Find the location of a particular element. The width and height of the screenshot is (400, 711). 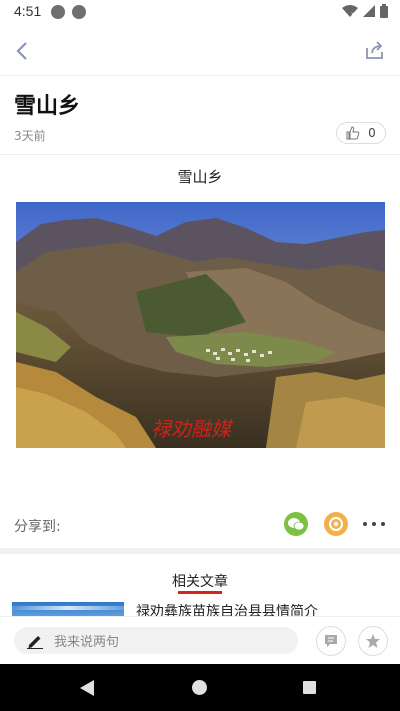

favorite-button is located at coordinates (373, 641).